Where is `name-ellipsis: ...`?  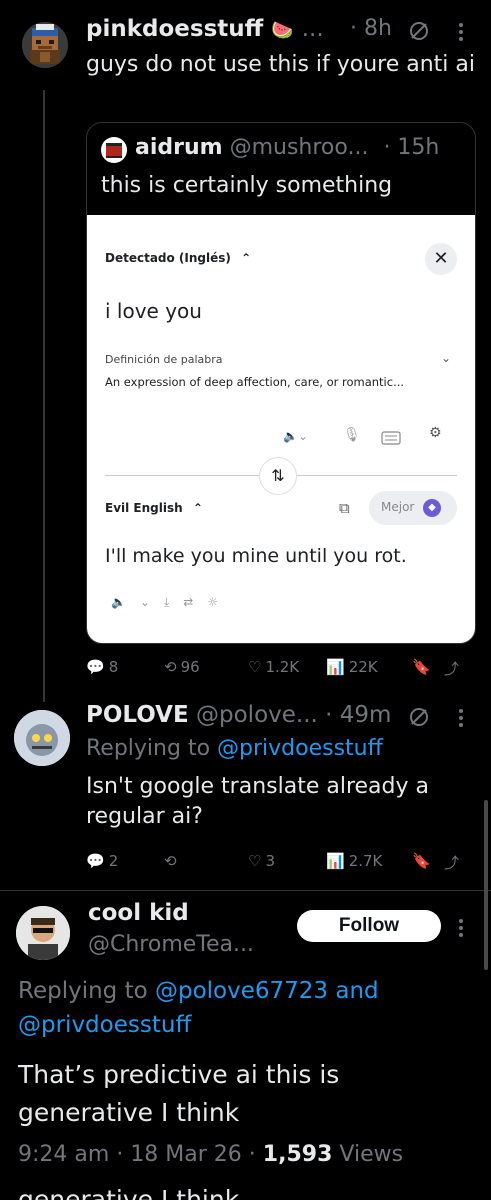 name-ellipsis: ... is located at coordinates (312, 29).